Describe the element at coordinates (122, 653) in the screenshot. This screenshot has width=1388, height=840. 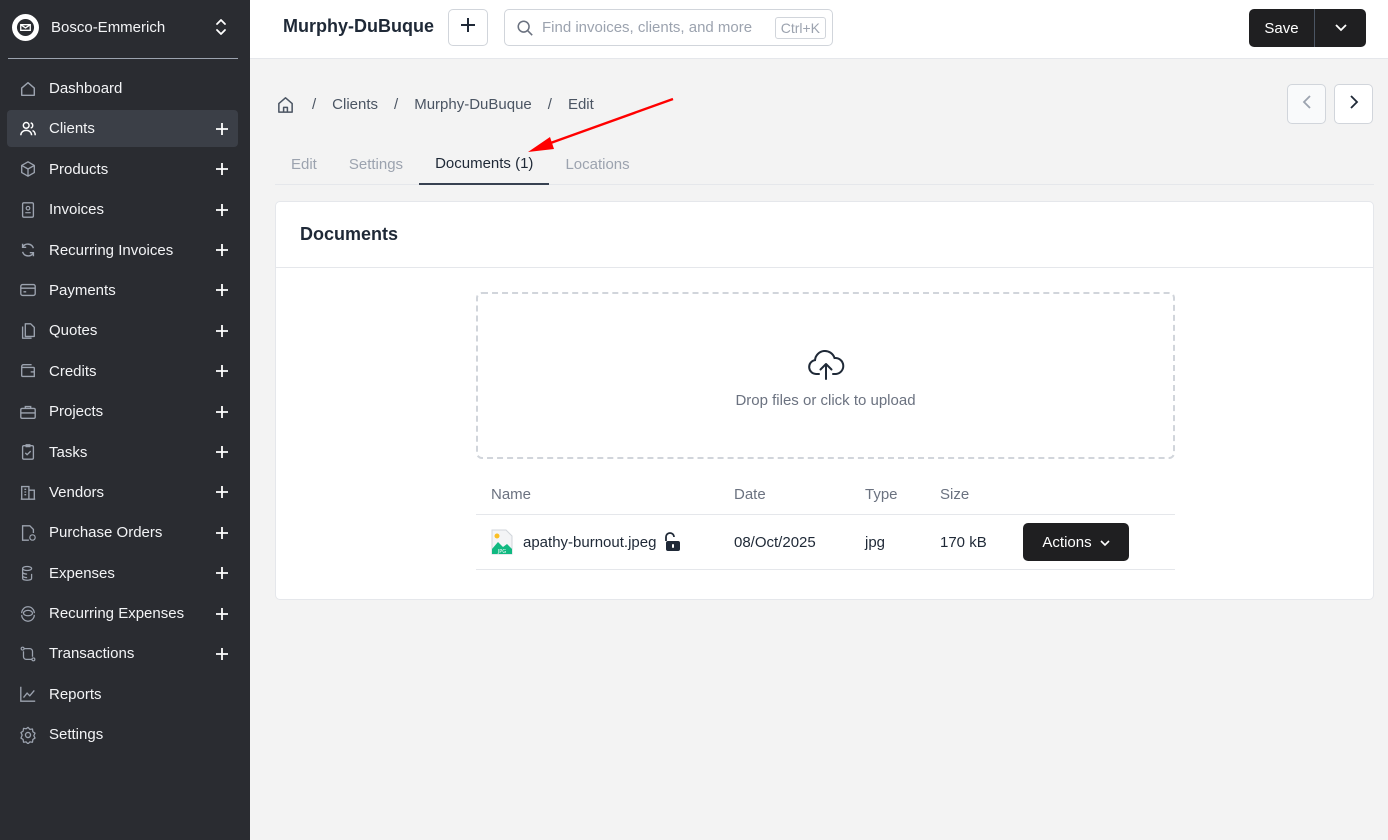
I see `sidebar-item-transactions: Transactions` at that location.